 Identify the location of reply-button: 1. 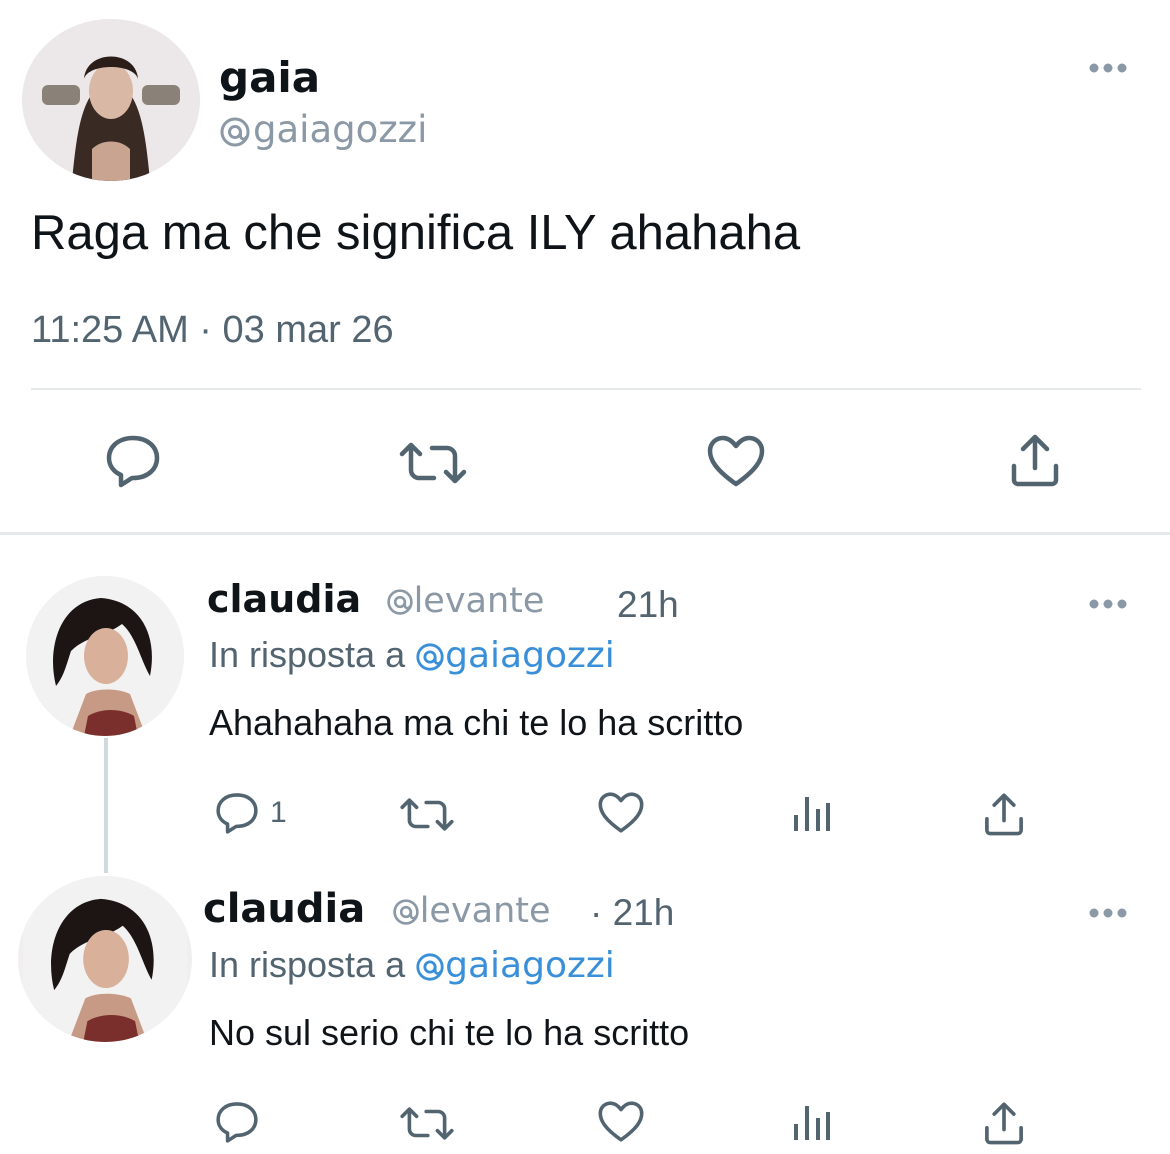
(250, 813).